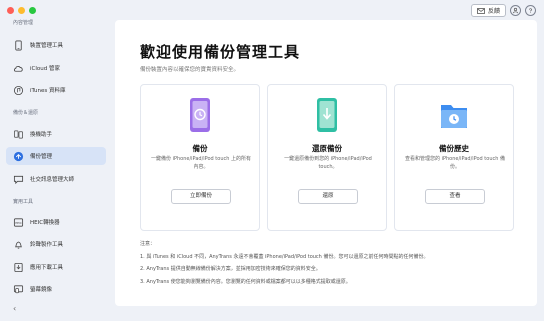 This screenshot has width=544, height=321. I want to click on phone-icon, so click(18, 45).